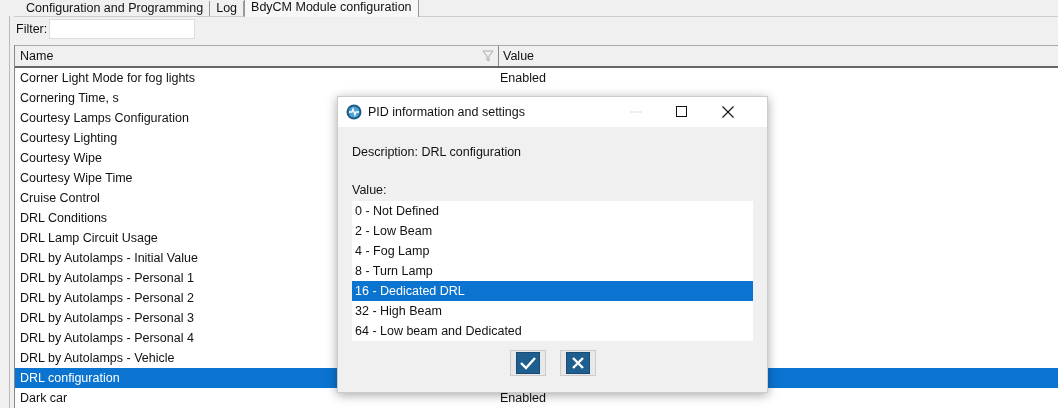  What do you see at coordinates (104, 118) in the screenshot?
I see `table-cell: Courtesy Lamps Configuration` at bounding box center [104, 118].